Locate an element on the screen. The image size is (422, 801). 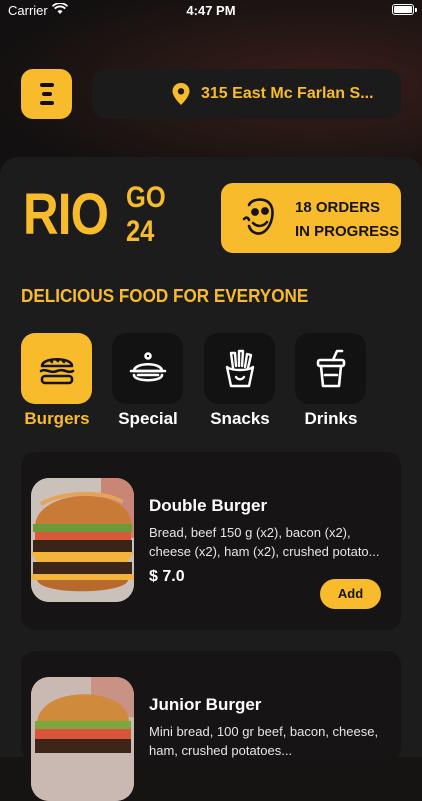
status-time: 4:47 PM is located at coordinates (211, 10).